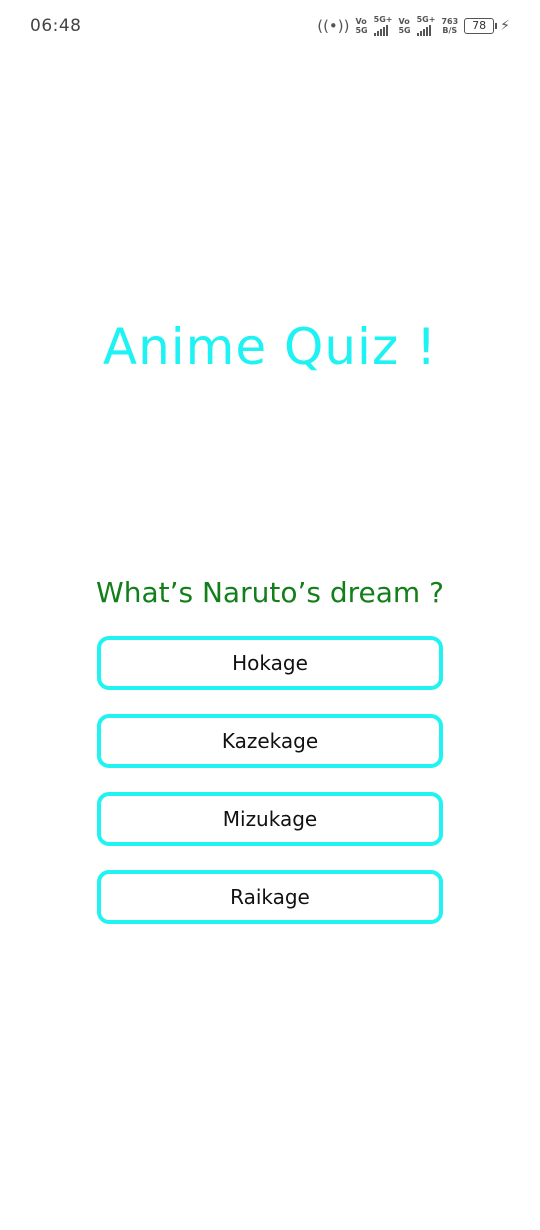 The height and width of the screenshot is (1230, 540). Describe the element at coordinates (270, 741) in the screenshot. I see `answer-option-kazekage: Kazekage` at that location.